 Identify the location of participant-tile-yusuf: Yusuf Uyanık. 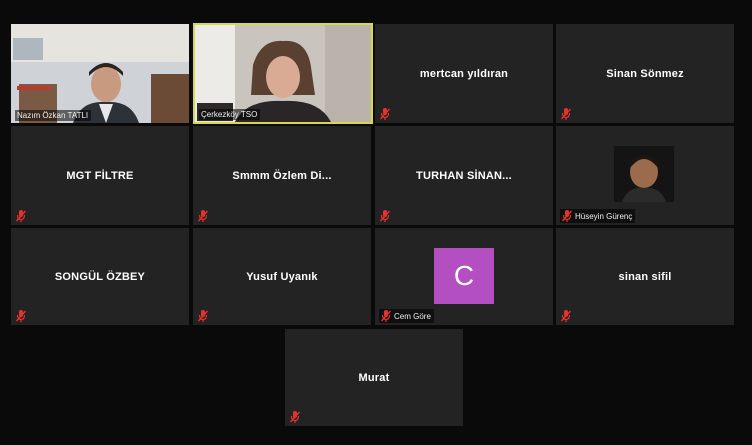
(282, 276).